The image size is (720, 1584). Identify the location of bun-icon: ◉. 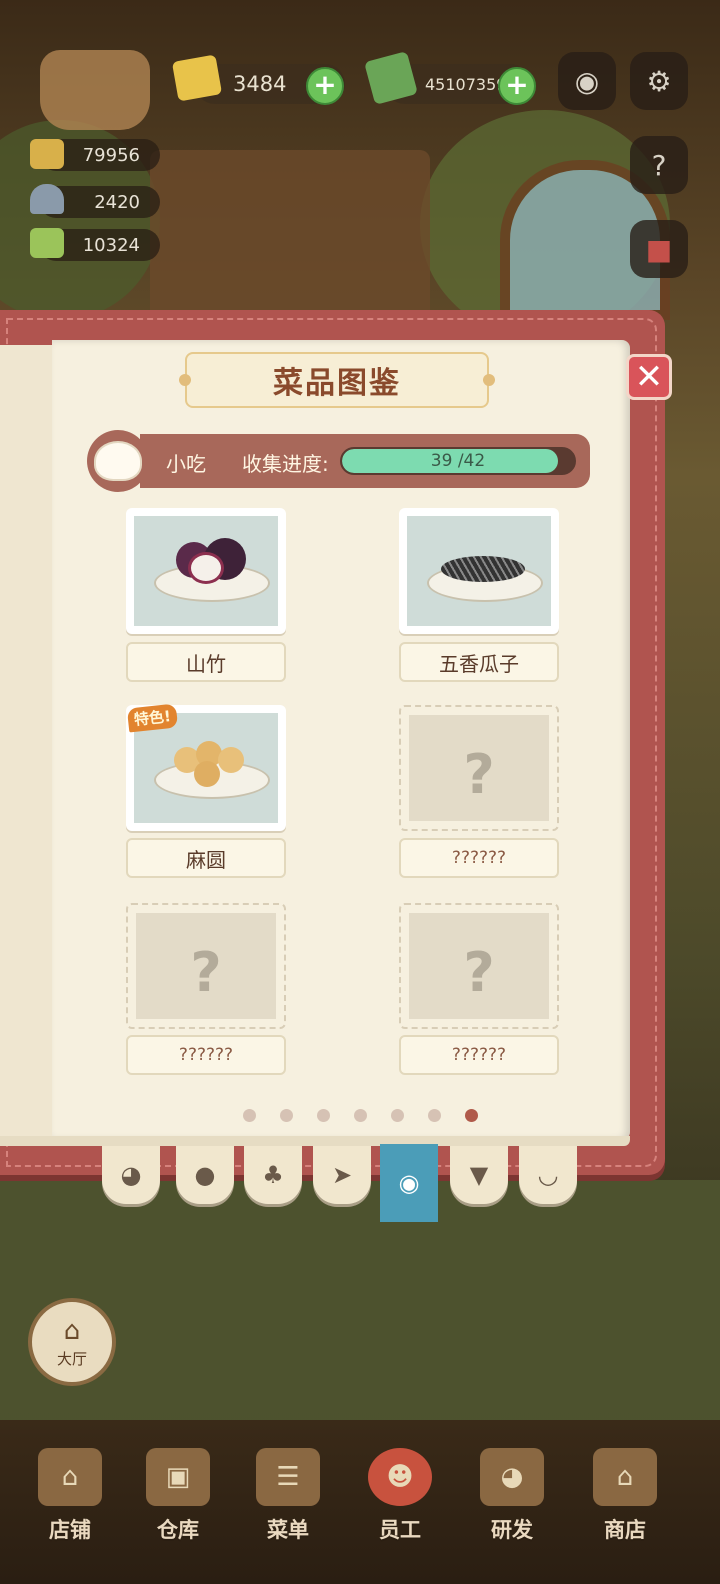
(409, 1183).